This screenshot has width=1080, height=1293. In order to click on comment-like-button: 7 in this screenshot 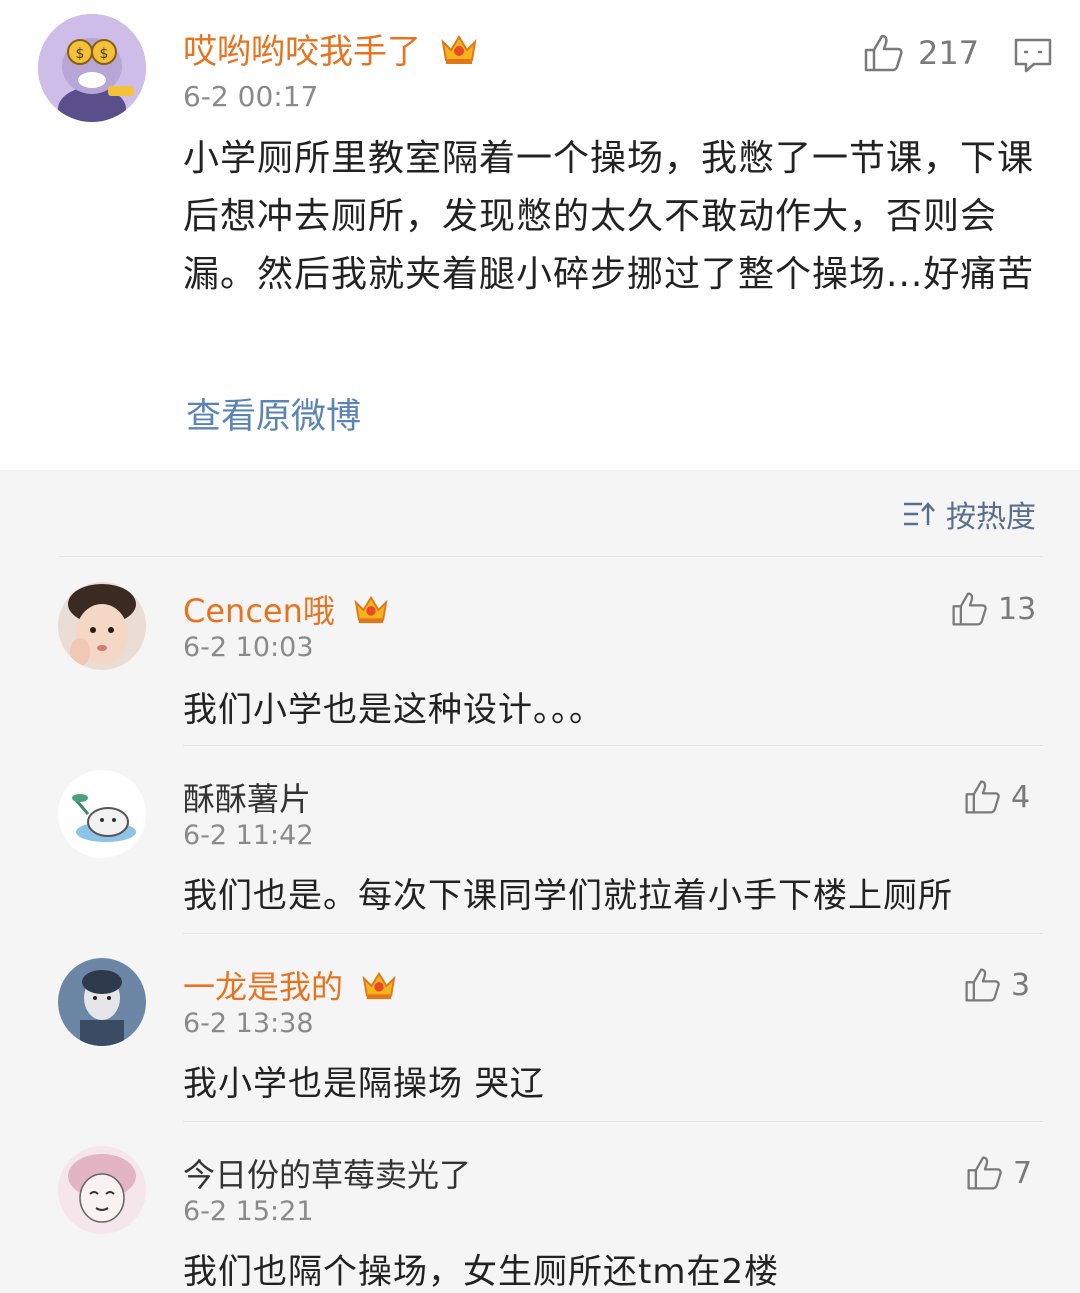, I will do `click(998, 1173)`.